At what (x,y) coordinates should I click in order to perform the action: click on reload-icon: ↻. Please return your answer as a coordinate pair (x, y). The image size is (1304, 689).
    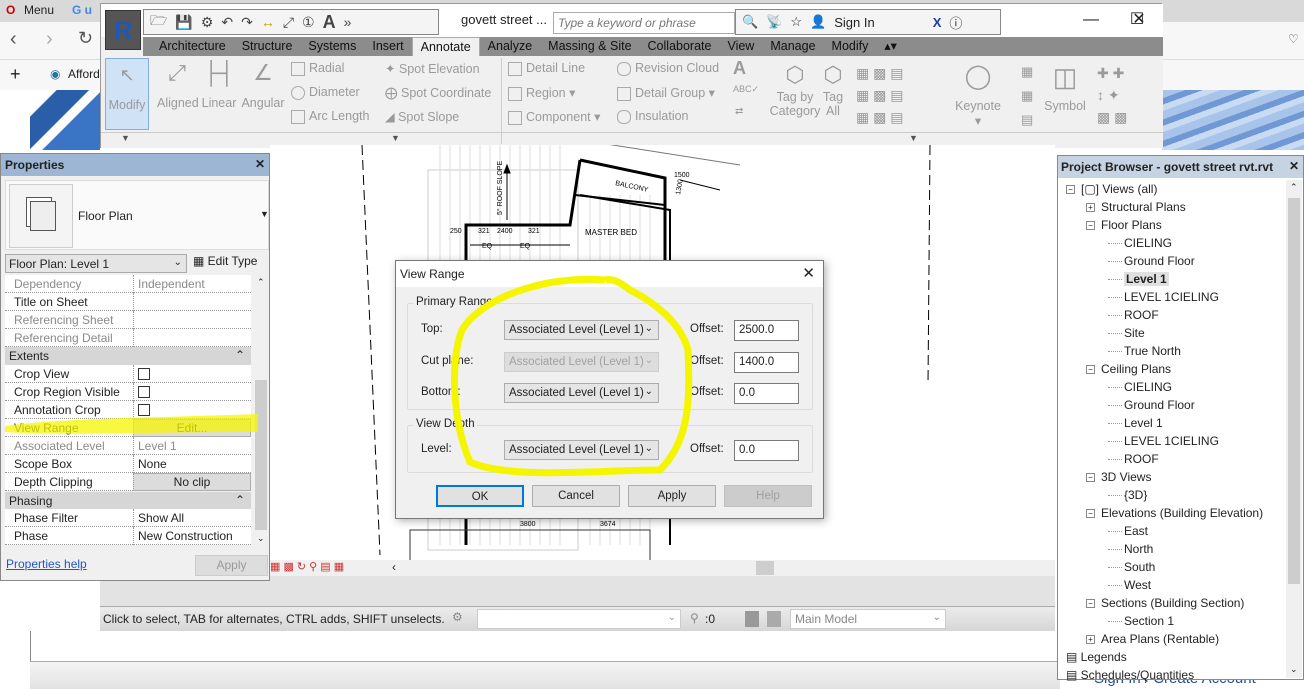
    Looking at the image, I should click on (85, 38).